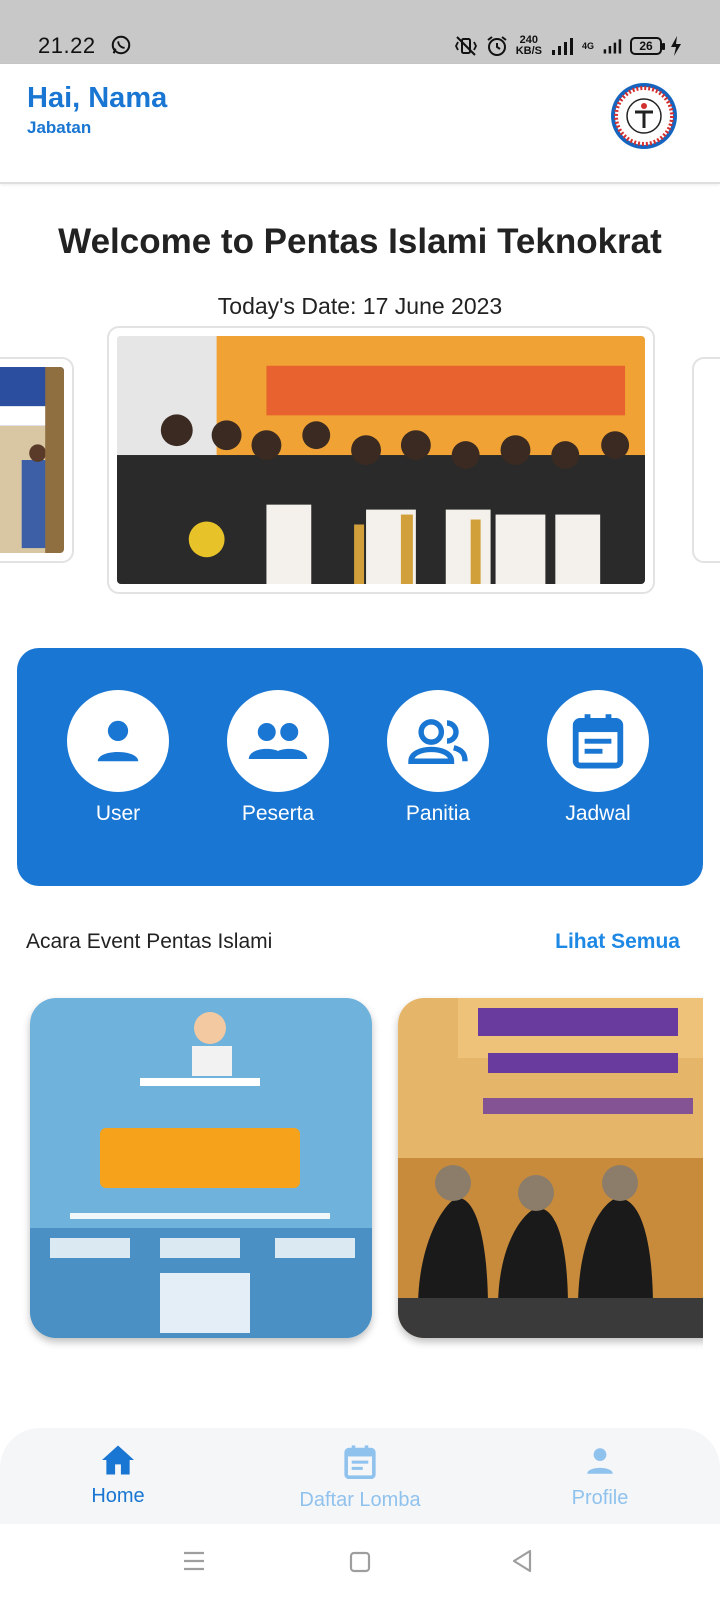 The width and height of the screenshot is (720, 1600). Describe the element at coordinates (600, 1461) in the screenshot. I see `profile-icon` at that location.